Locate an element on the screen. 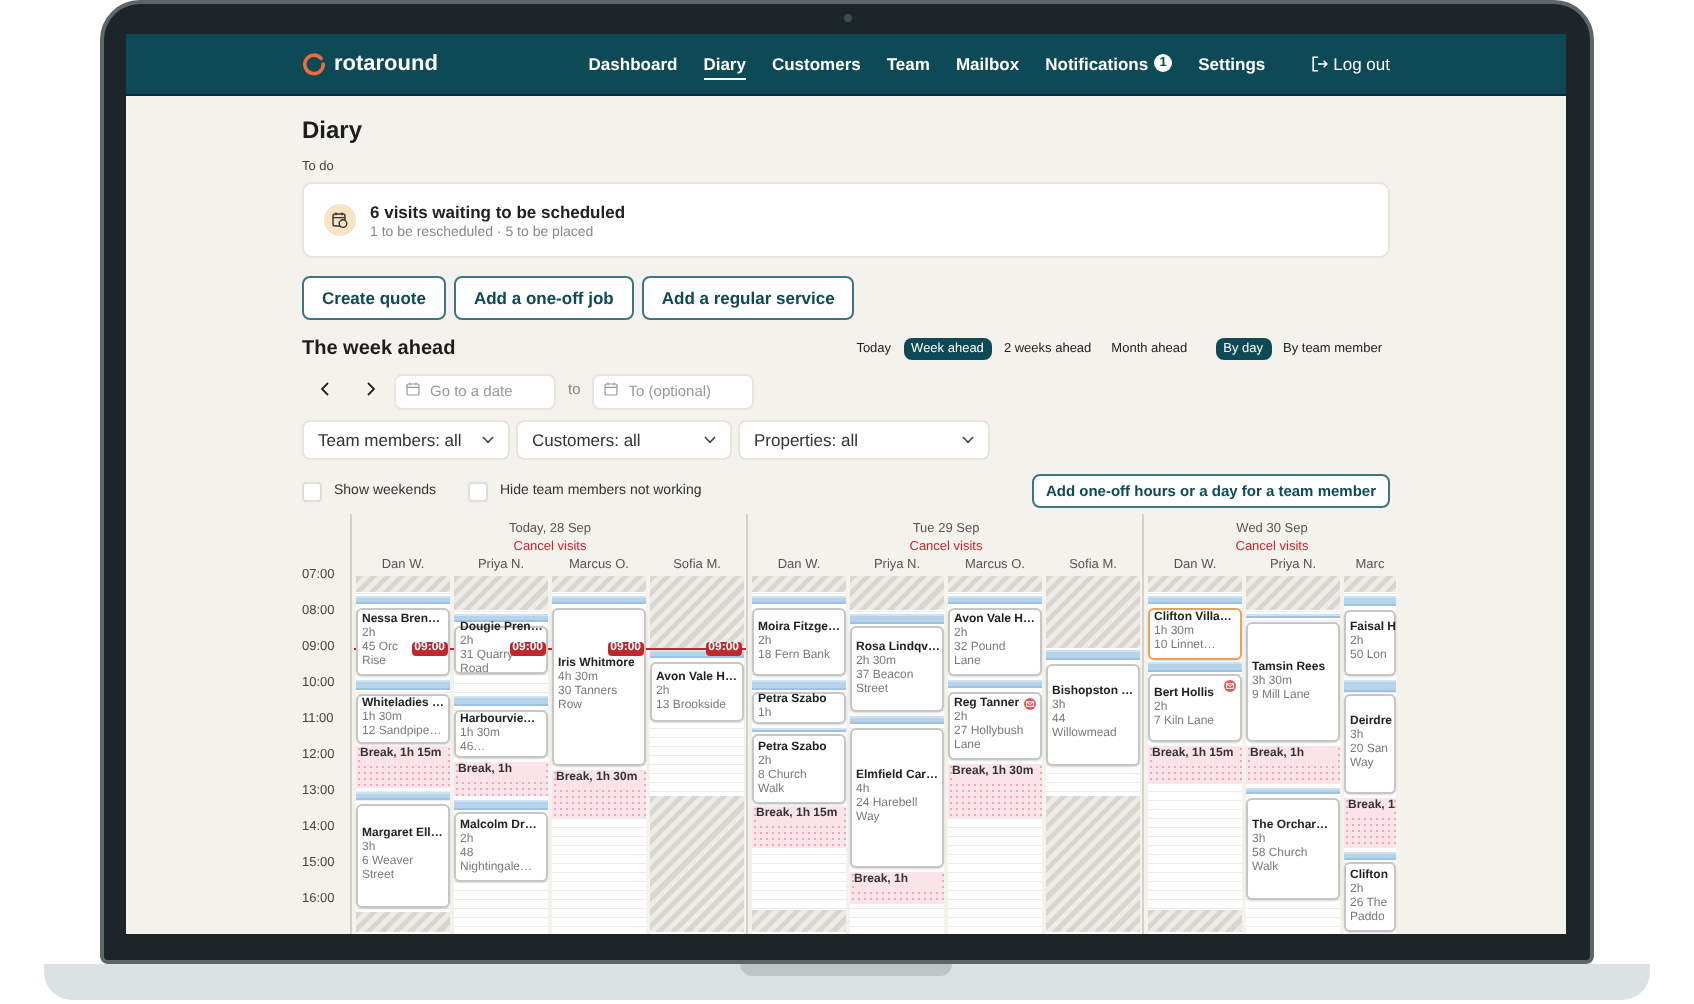 This screenshot has width=1694, height=1004. nav-link: Mailbox is located at coordinates (987, 64).